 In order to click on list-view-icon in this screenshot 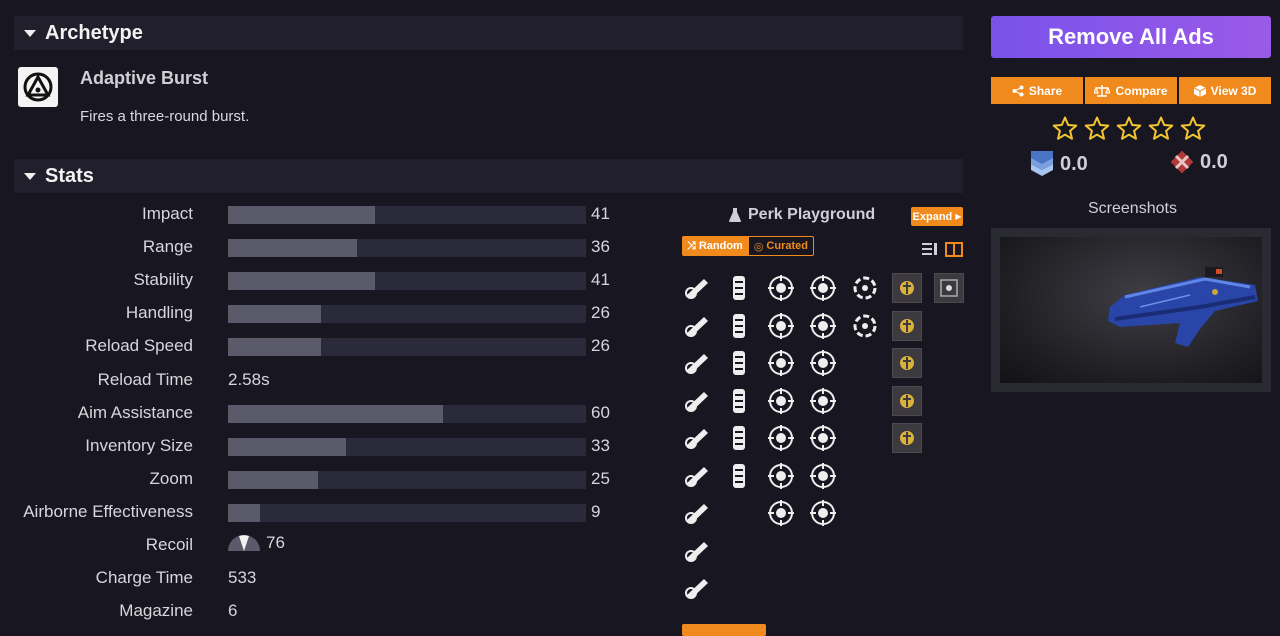, I will do `click(930, 251)`.